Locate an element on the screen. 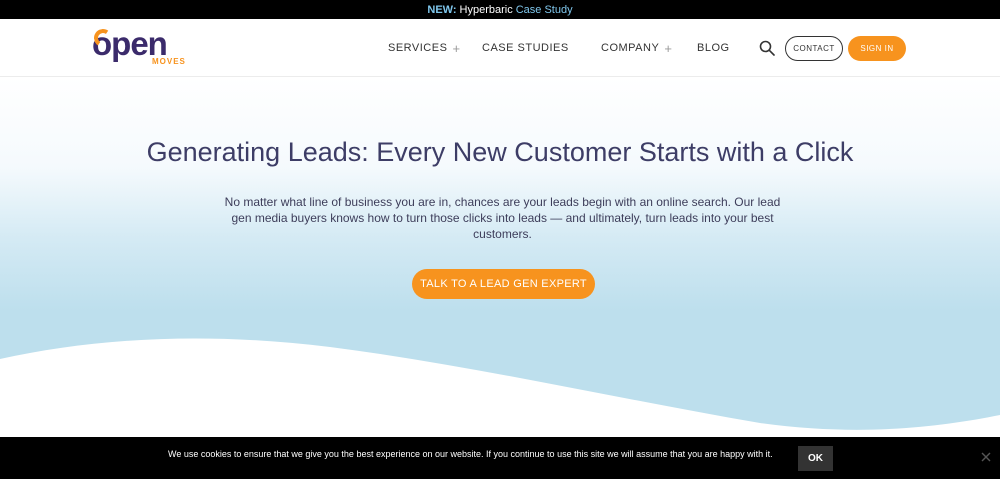  nav-blog-label: BLOG is located at coordinates (713, 48).